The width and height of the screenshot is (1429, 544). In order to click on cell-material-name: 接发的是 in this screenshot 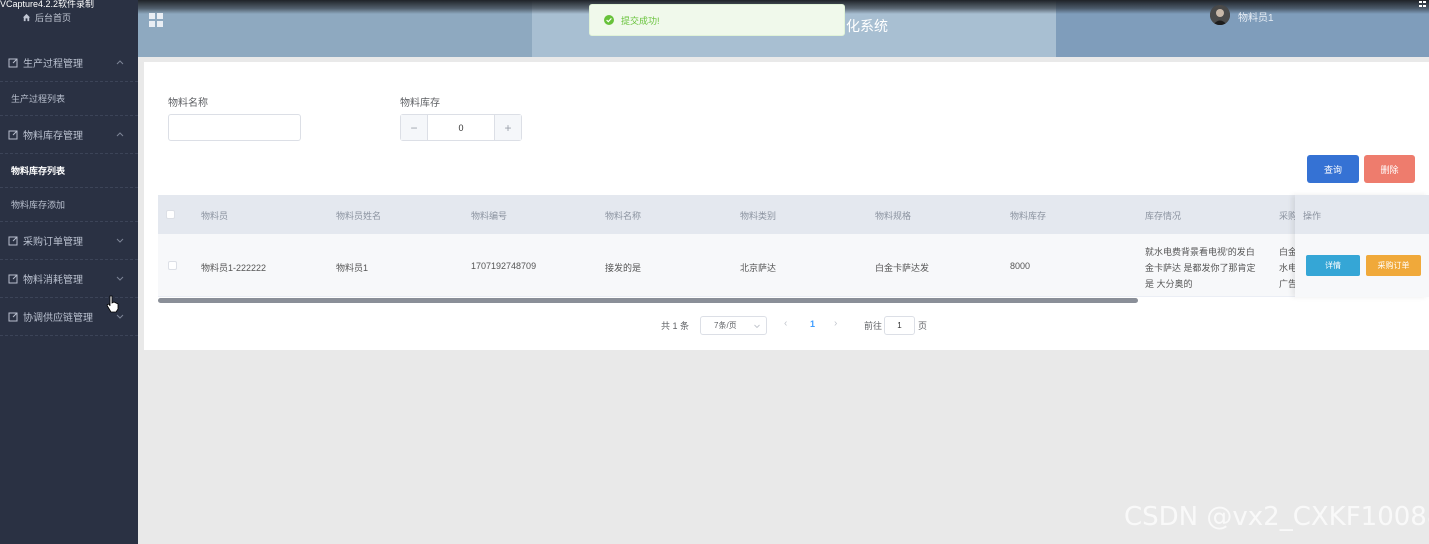, I will do `click(623, 268)`.